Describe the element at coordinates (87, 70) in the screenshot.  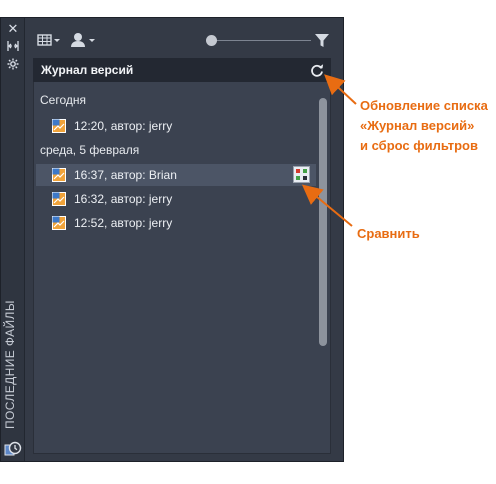
I see `palette-header-title: Журнал версий` at that location.